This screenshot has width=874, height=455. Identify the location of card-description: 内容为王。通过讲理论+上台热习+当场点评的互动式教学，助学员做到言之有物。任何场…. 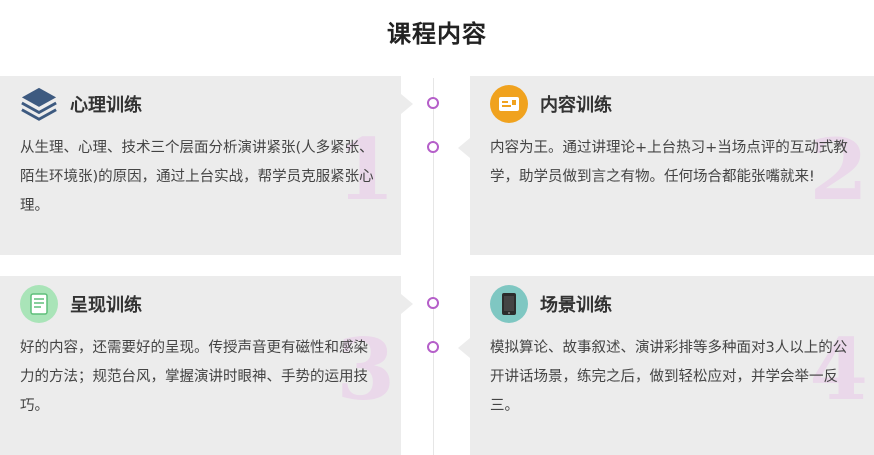
(669, 162).